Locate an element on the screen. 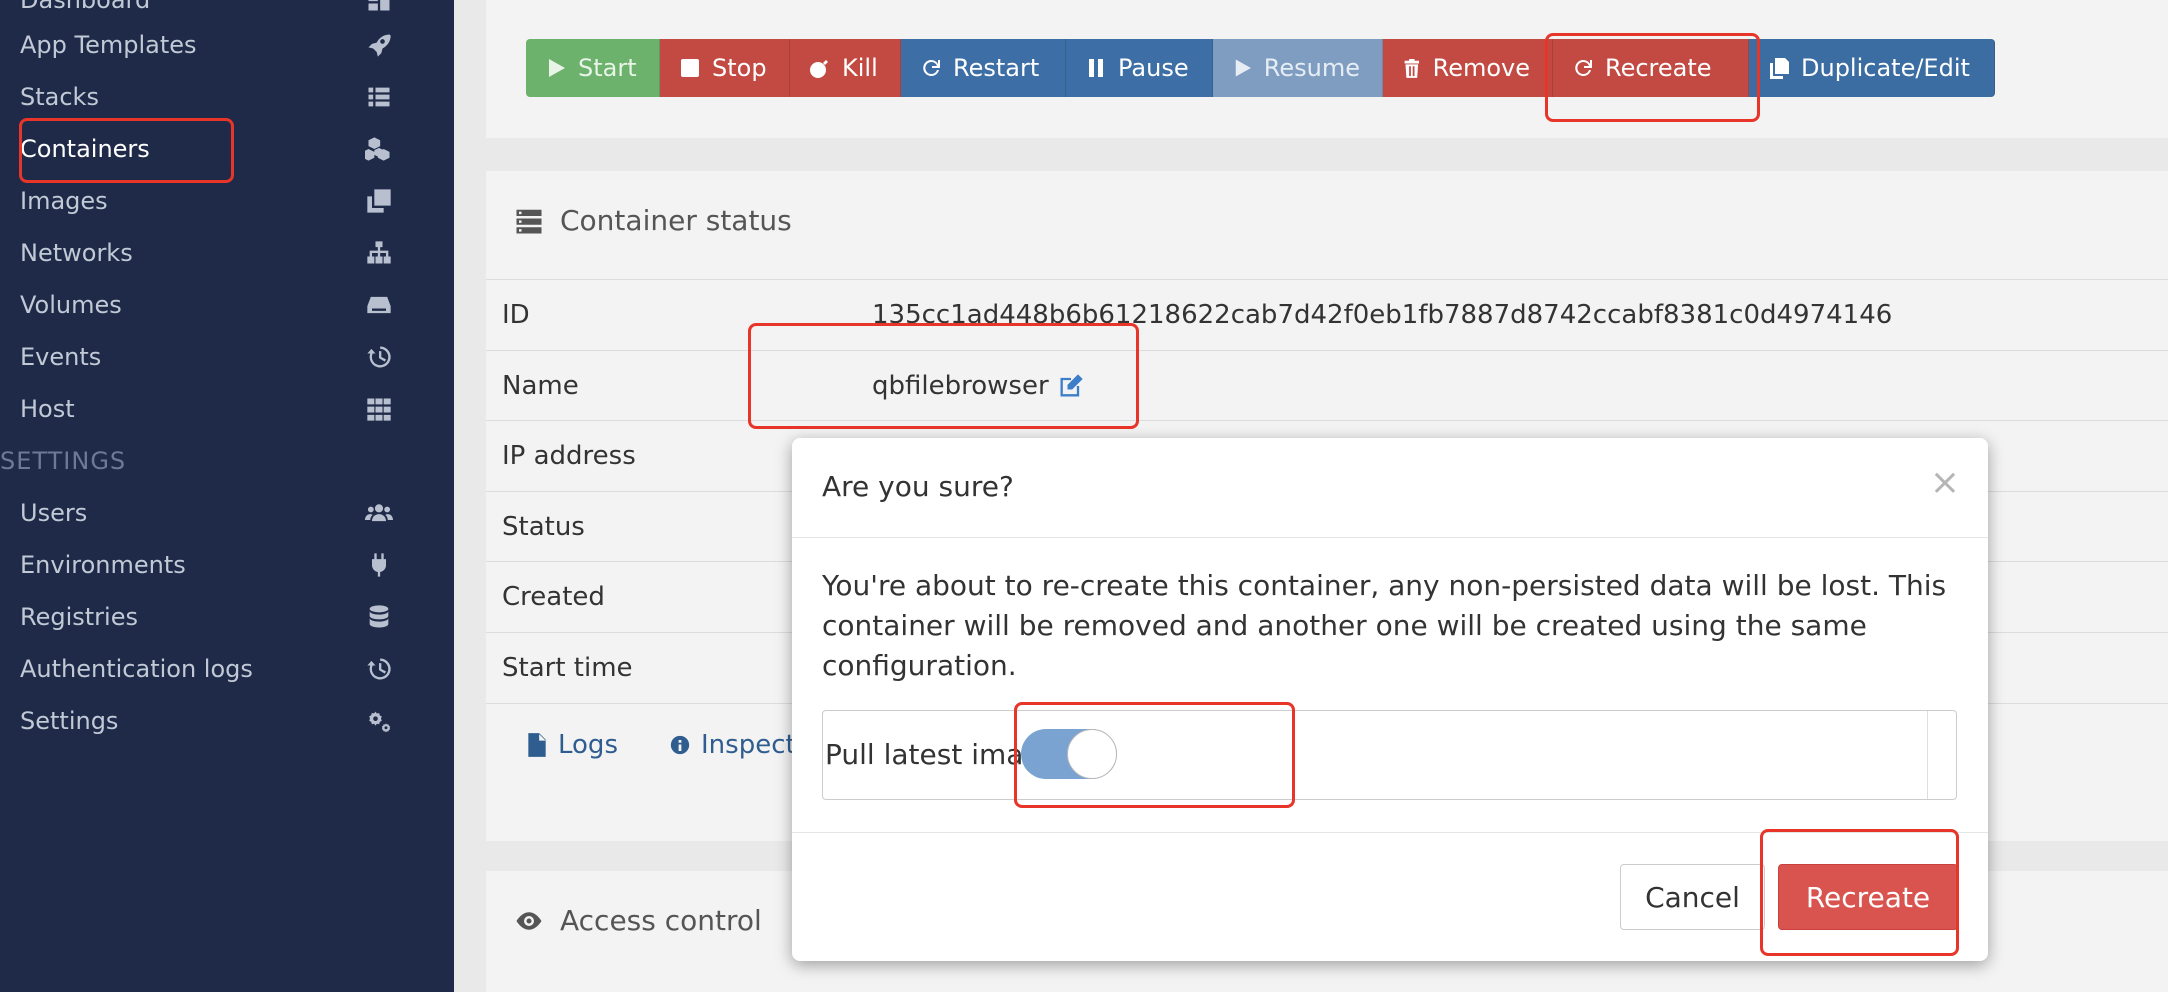 Image resolution: width=2168 pixels, height=992 pixels. kill-button: Kill is located at coordinates (845, 68).